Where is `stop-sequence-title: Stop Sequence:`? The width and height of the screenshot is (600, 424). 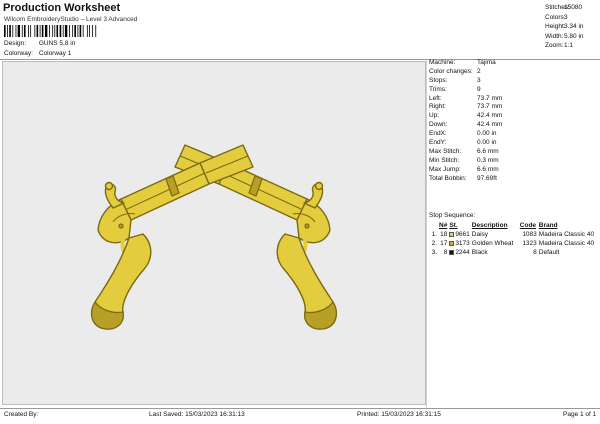
stop-sequence-title: Stop Sequence: is located at coordinates (452, 215).